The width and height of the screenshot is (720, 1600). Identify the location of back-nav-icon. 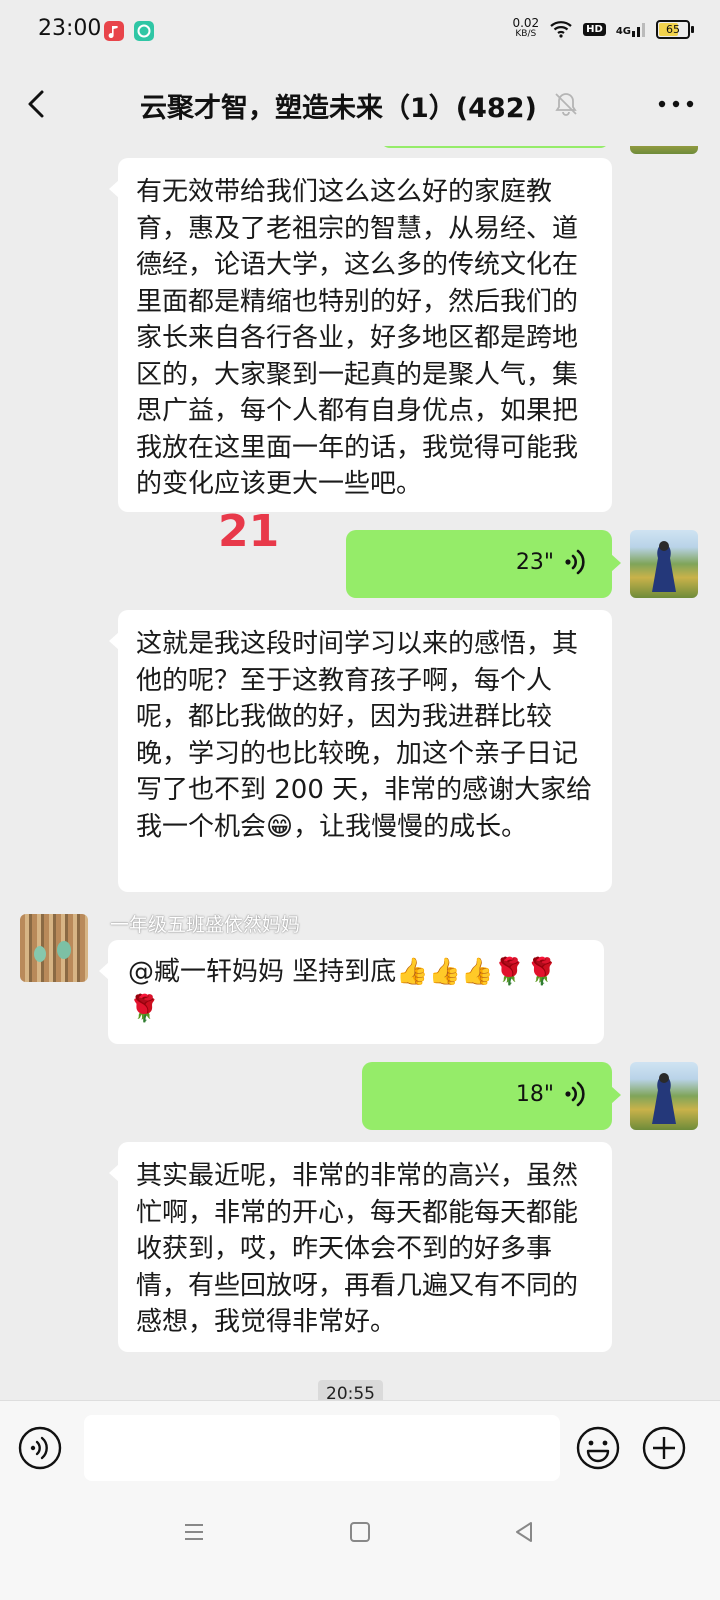
(524, 1532).